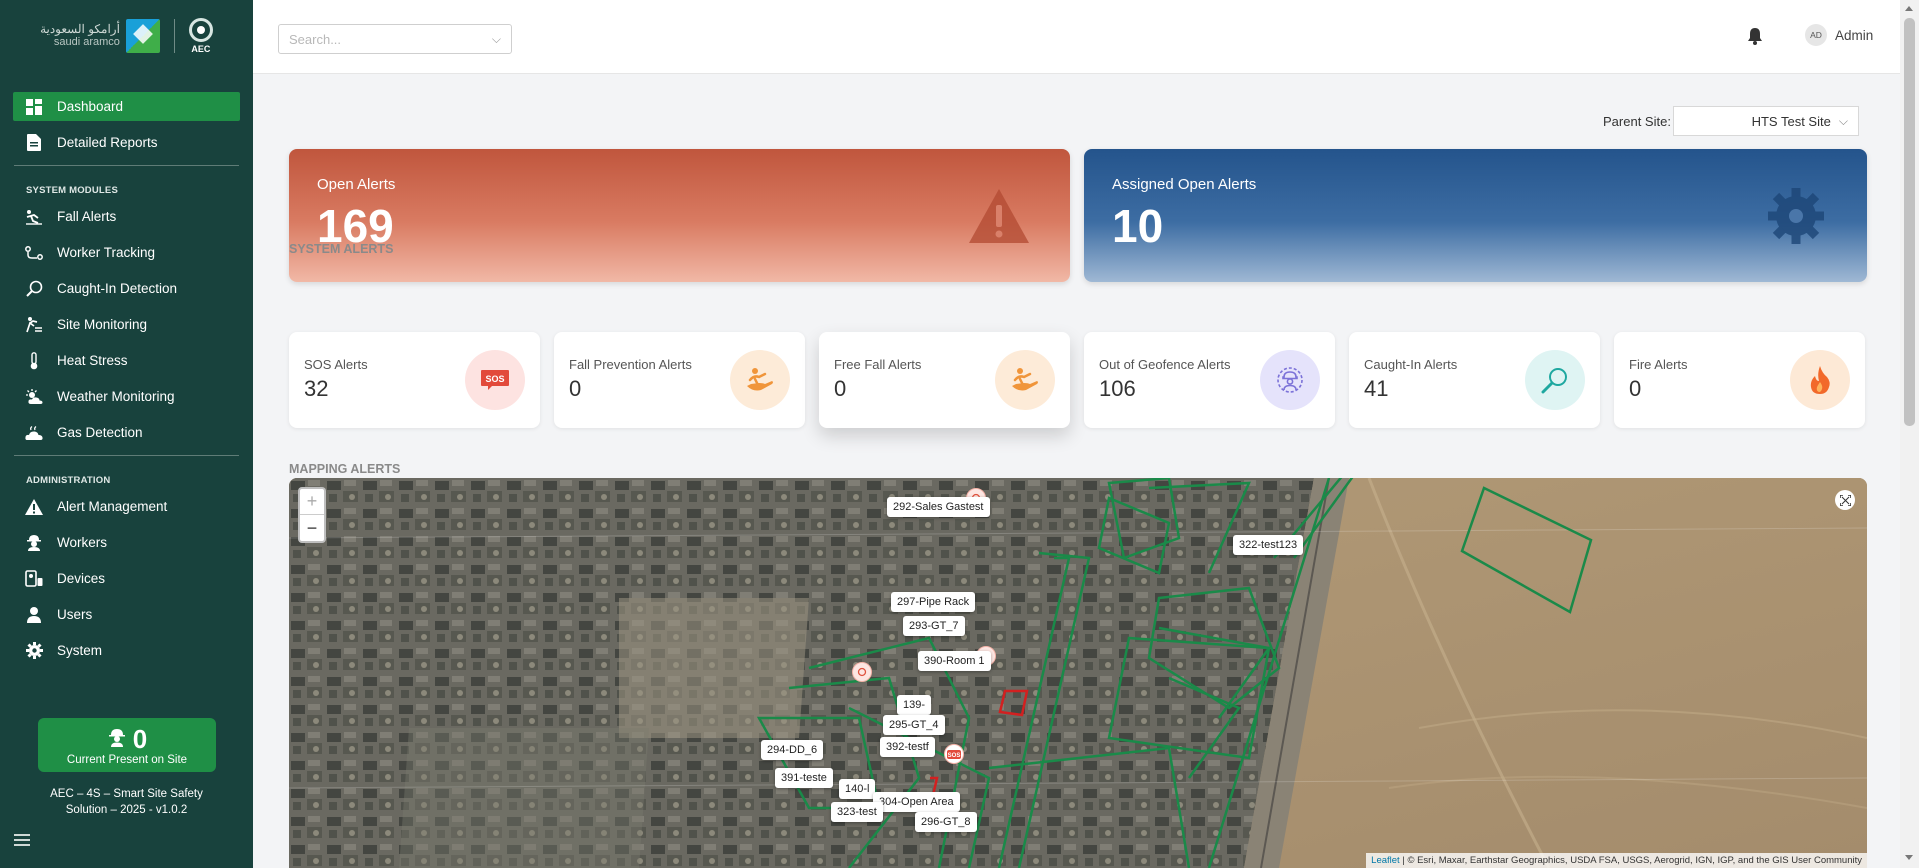 This screenshot has height=868, width=1919. What do you see at coordinates (1385, 860) in the screenshot?
I see `leaflet-link: Leaflet` at bounding box center [1385, 860].